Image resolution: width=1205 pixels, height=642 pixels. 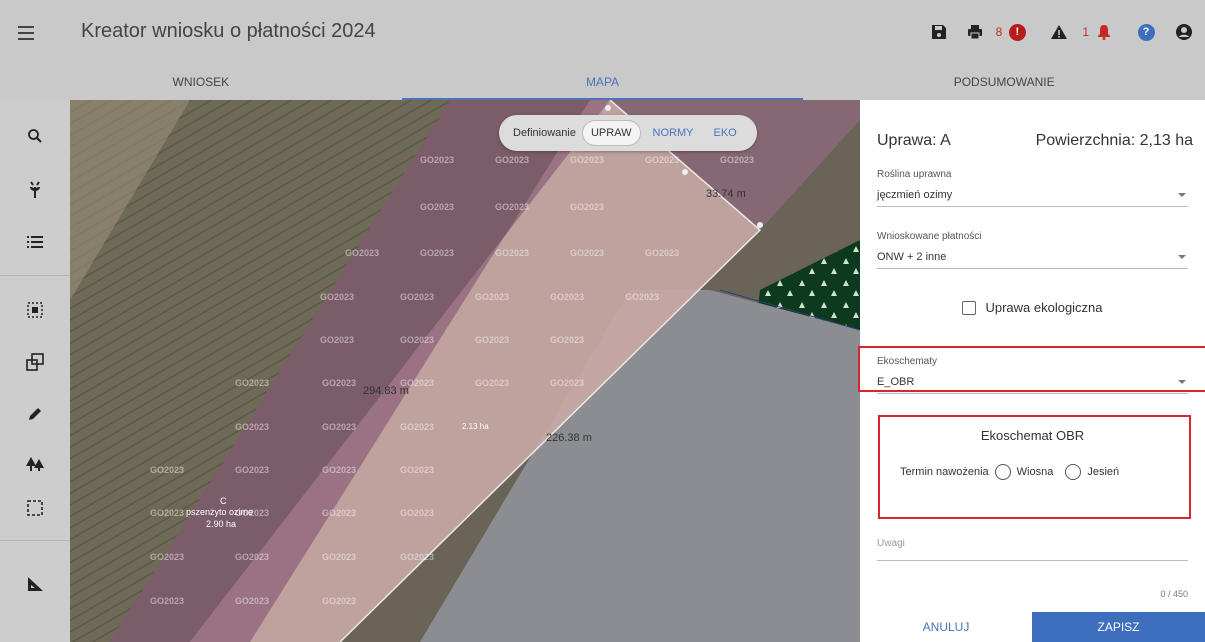 What do you see at coordinates (1104, 32) in the screenshot?
I see `notification-bell-icon` at bounding box center [1104, 32].